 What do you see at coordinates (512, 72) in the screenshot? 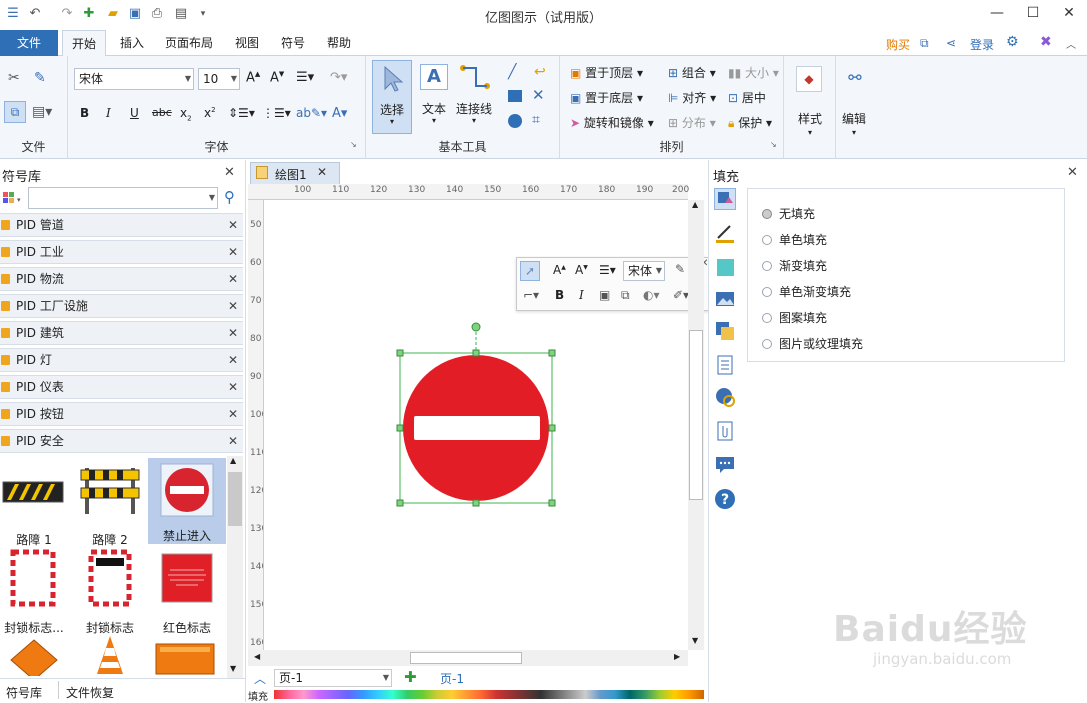
I see `line-icon: ╱` at bounding box center [512, 72].